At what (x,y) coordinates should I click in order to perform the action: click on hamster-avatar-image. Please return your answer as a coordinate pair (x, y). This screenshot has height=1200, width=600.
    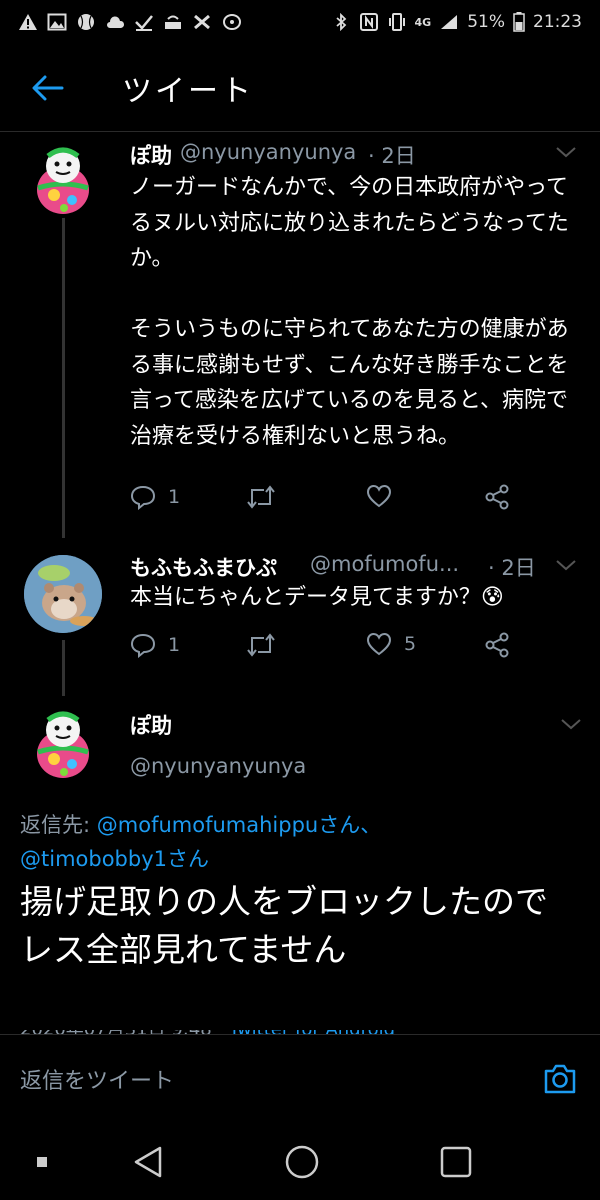
    Looking at the image, I should click on (63, 594).